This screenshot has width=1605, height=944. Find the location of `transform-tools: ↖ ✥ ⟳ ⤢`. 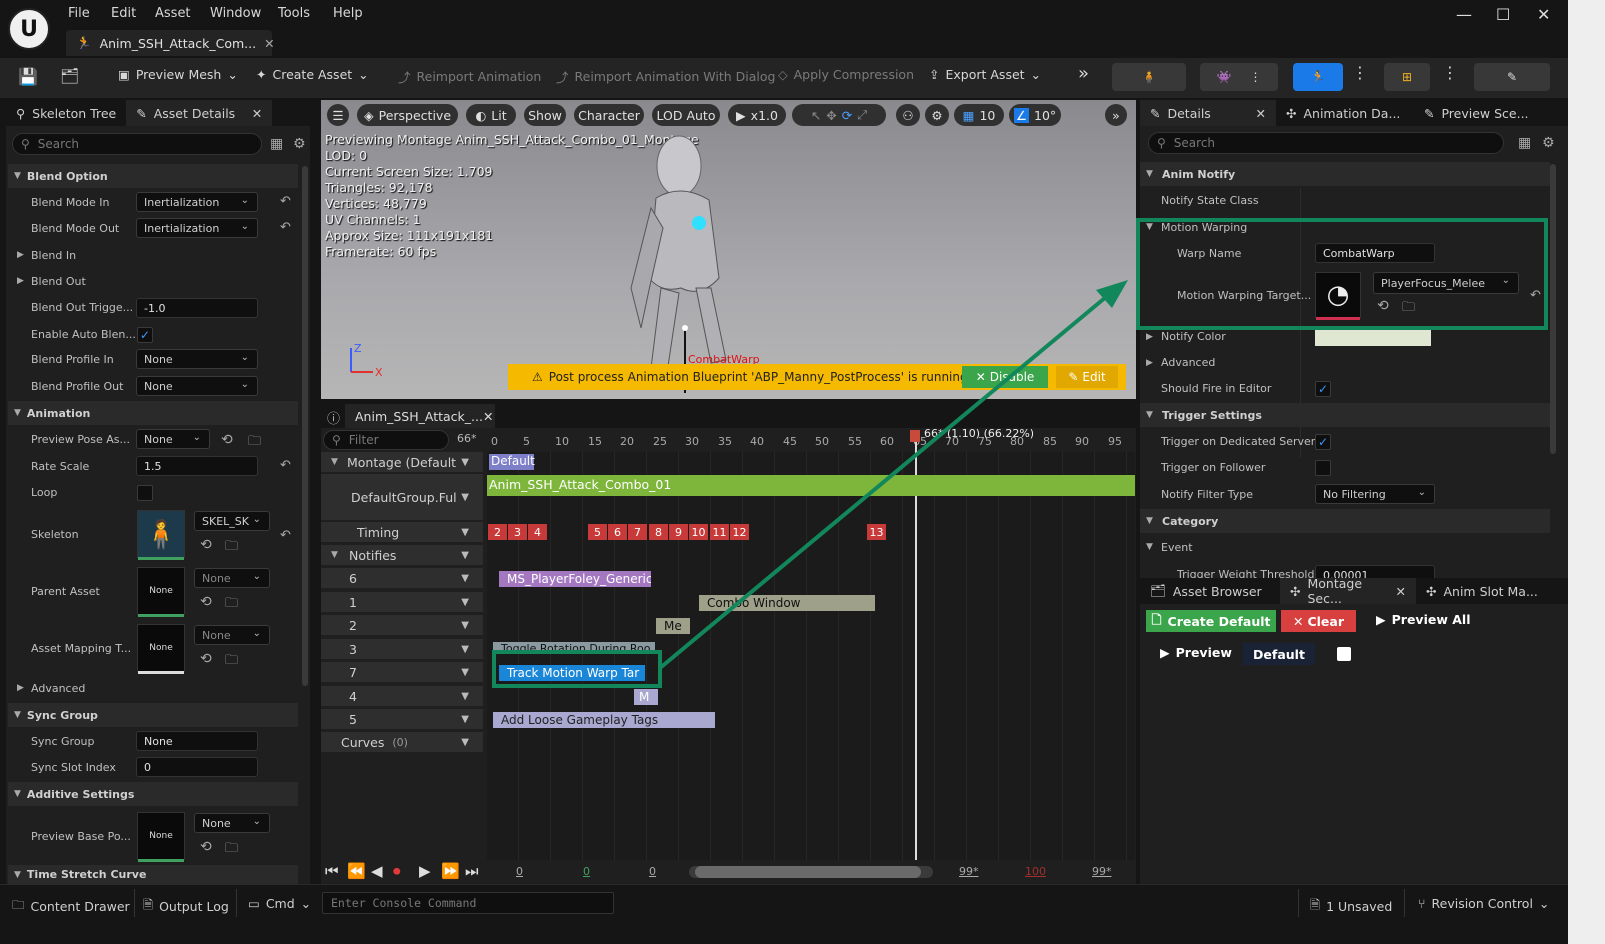

transform-tools: ↖ ✥ ⟳ ⤢ is located at coordinates (839, 115).